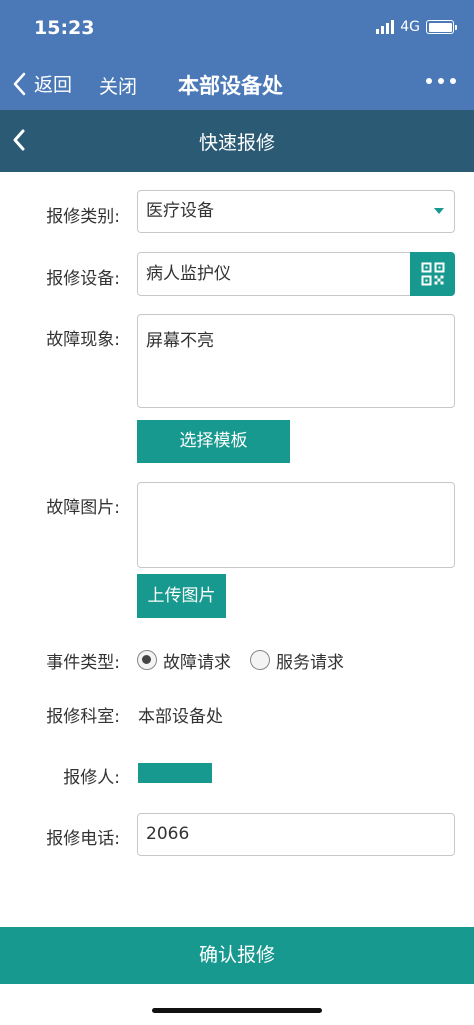 This screenshot has height=1025, width=474. What do you see at coordinates (19, 83) in the screenshot?
I see `back-chevron-icon` at bounding box center [19, 83].